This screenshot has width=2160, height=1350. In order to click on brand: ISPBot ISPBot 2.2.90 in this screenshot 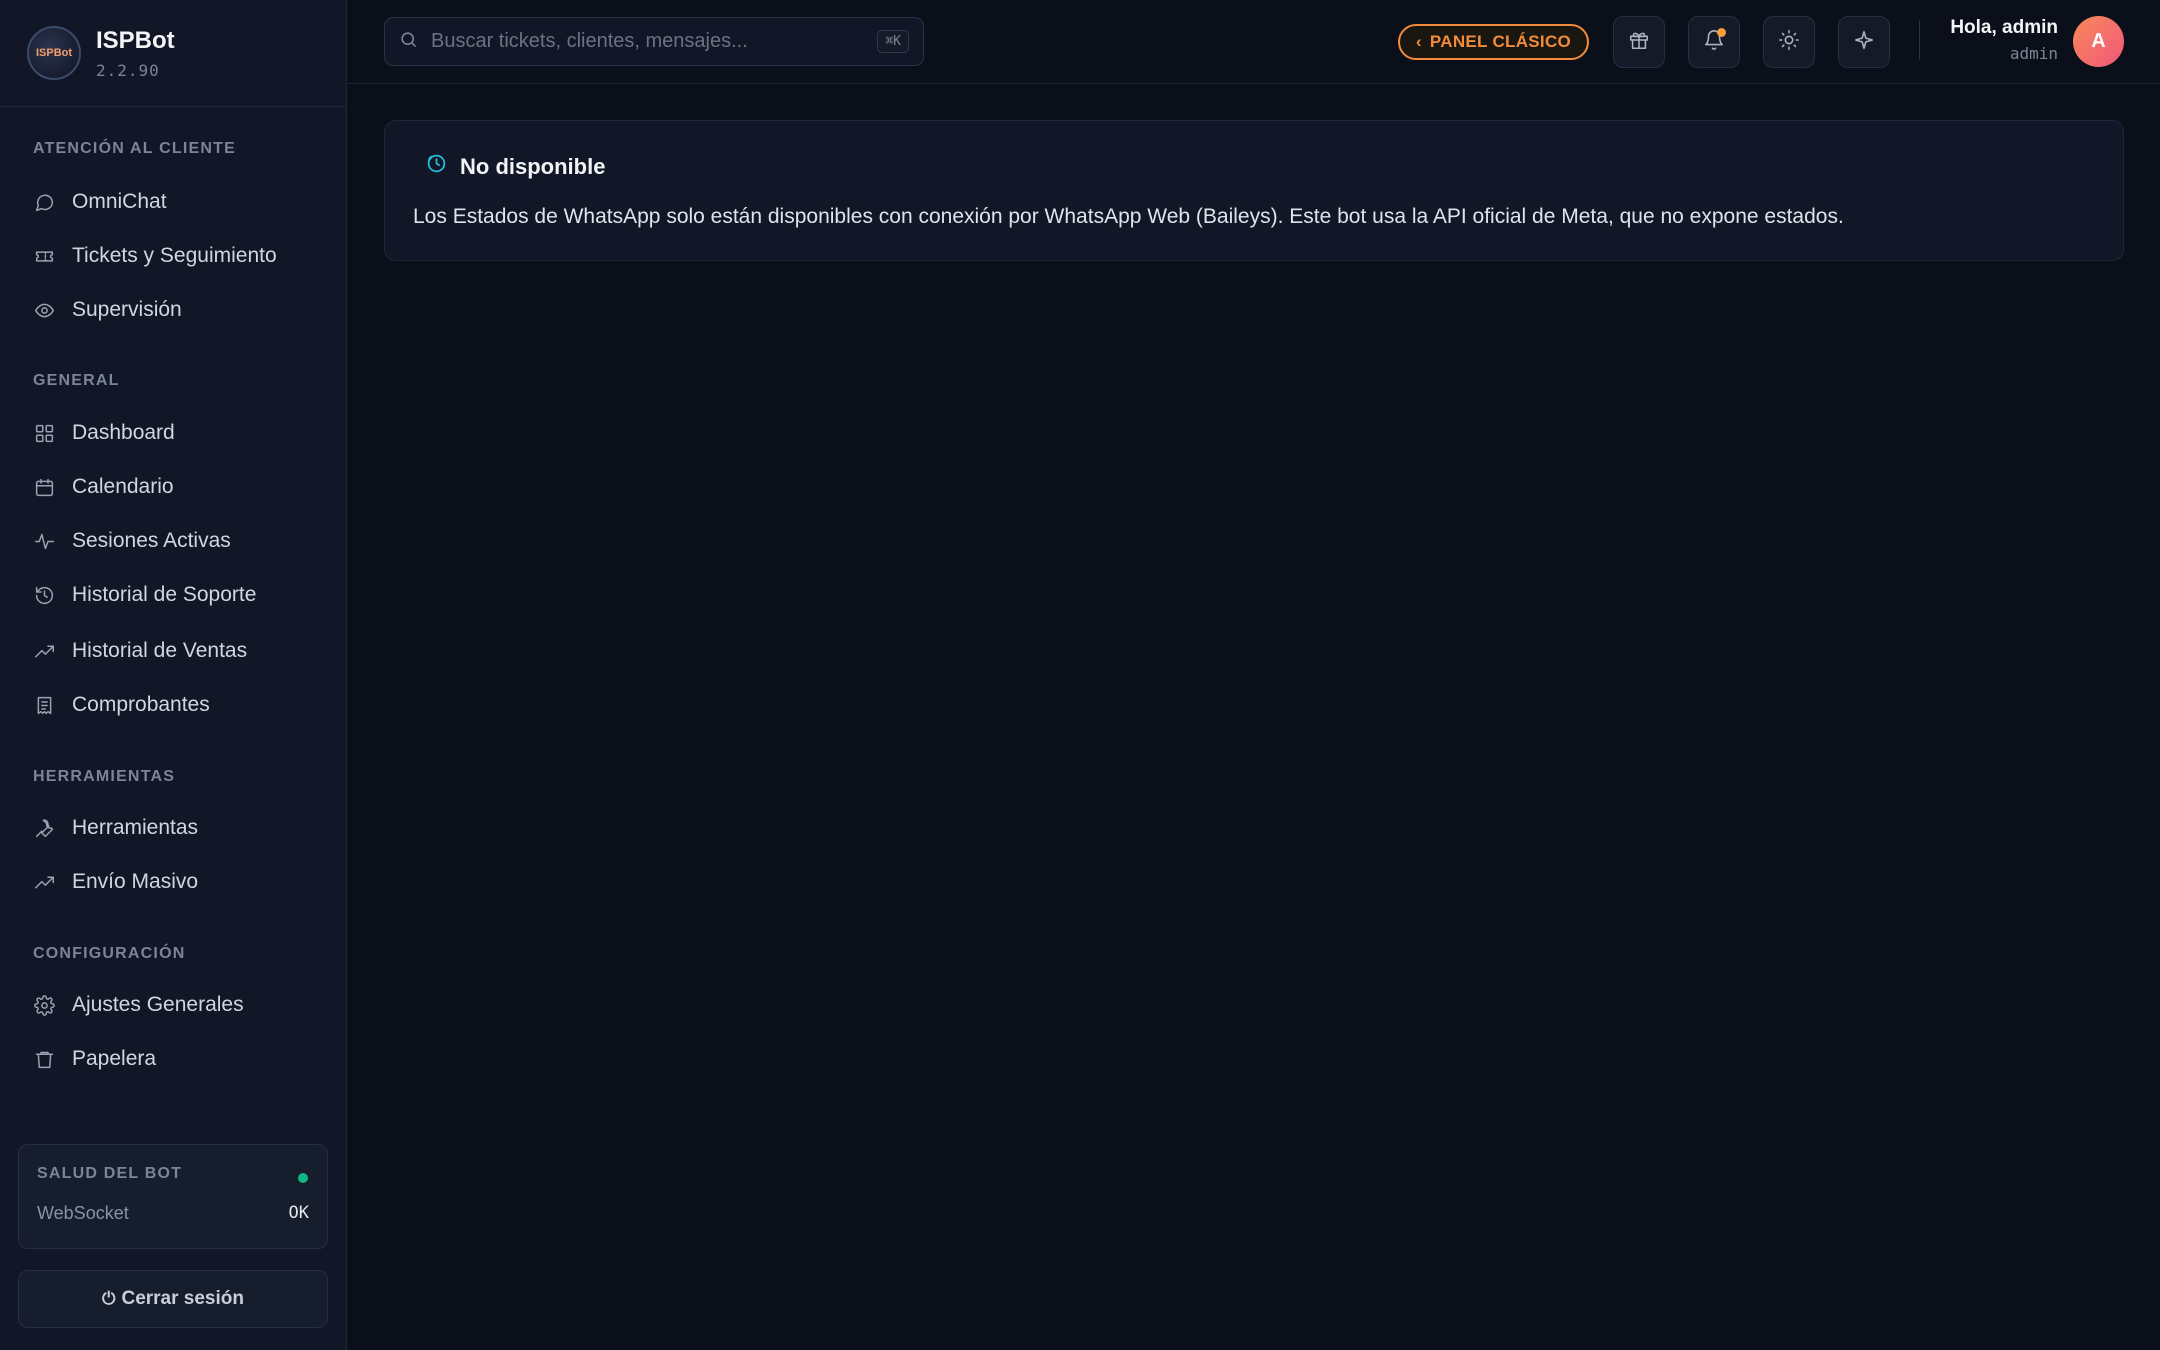, I will do `click(173, 53)`.